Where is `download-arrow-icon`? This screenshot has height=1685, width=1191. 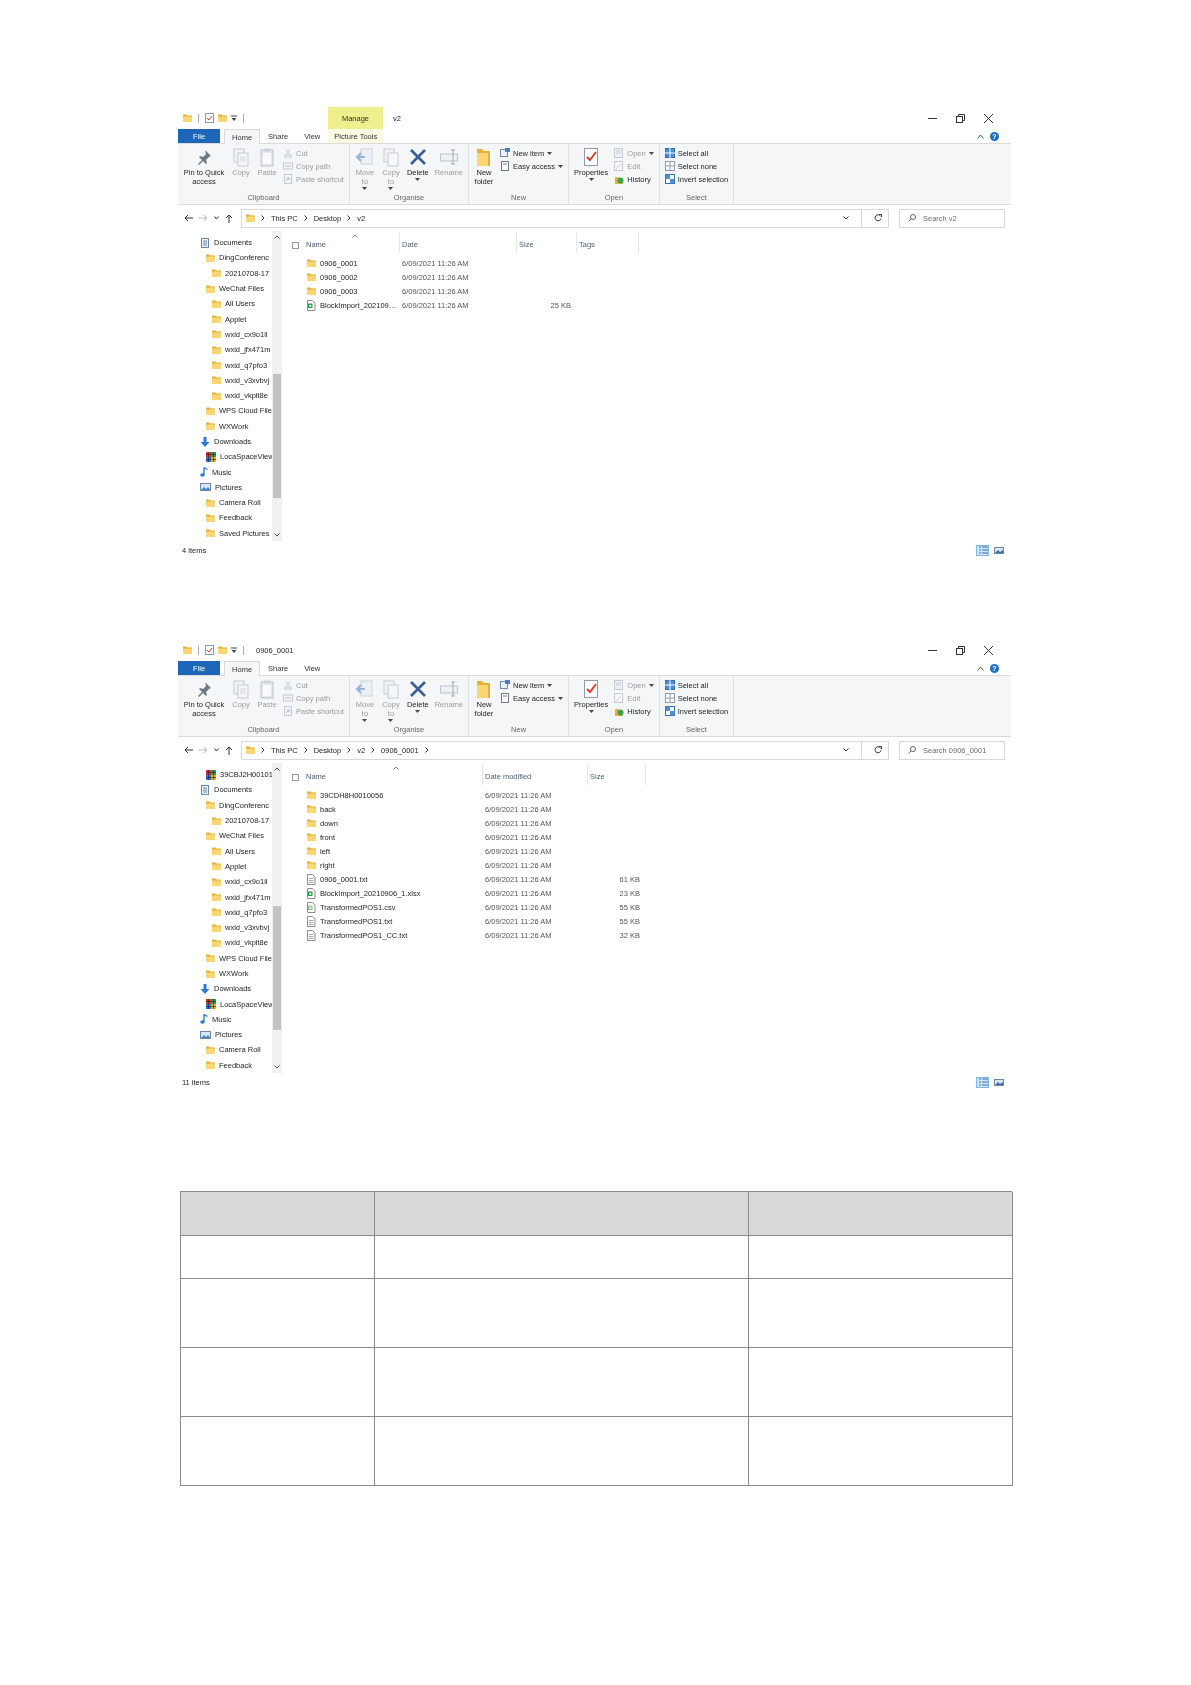
download-arrow-icon is located at coordinates (205, 988).